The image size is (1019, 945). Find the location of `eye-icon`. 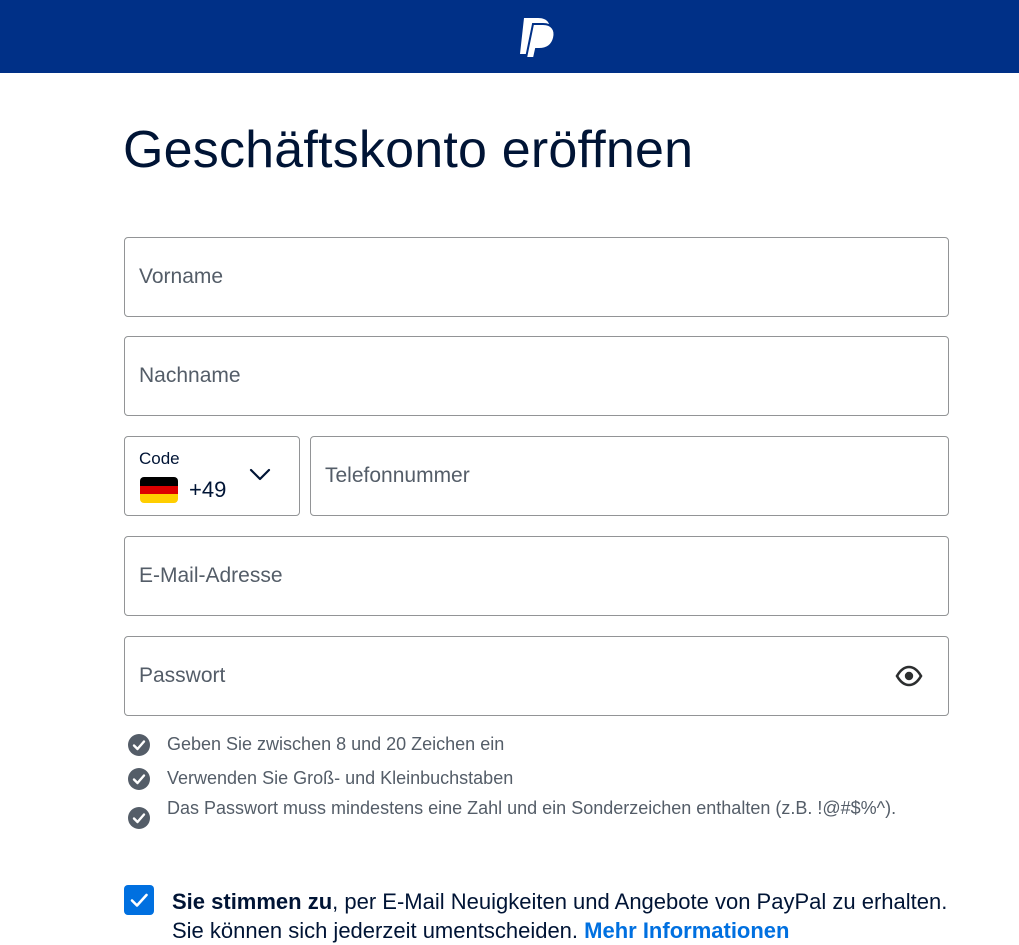

eye-icon is located at coordinates (909, 676).